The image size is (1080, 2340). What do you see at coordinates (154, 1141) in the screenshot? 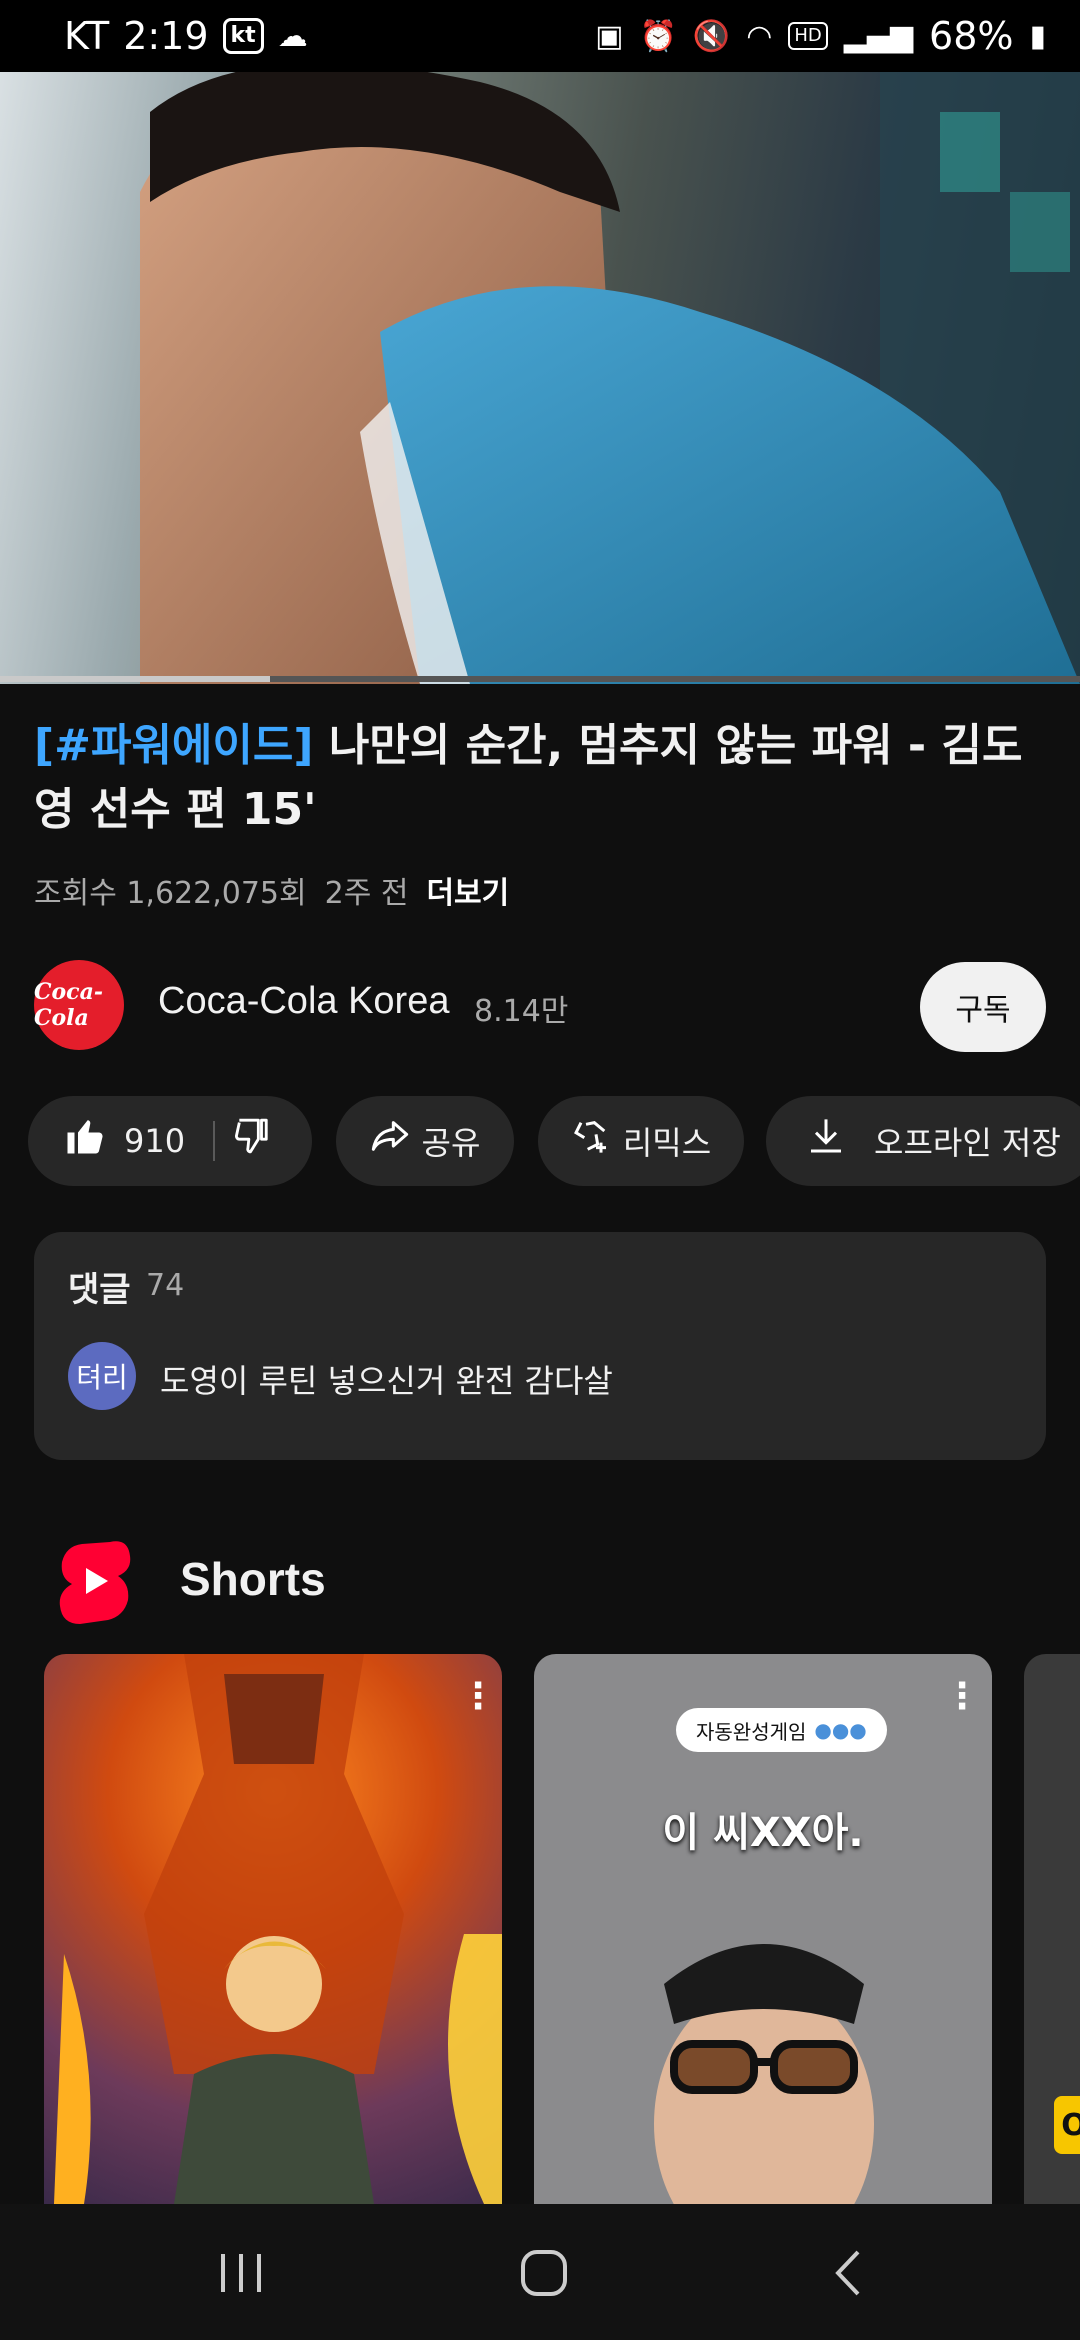
I see `like-count: 910` at bounding box center [154, 1141].